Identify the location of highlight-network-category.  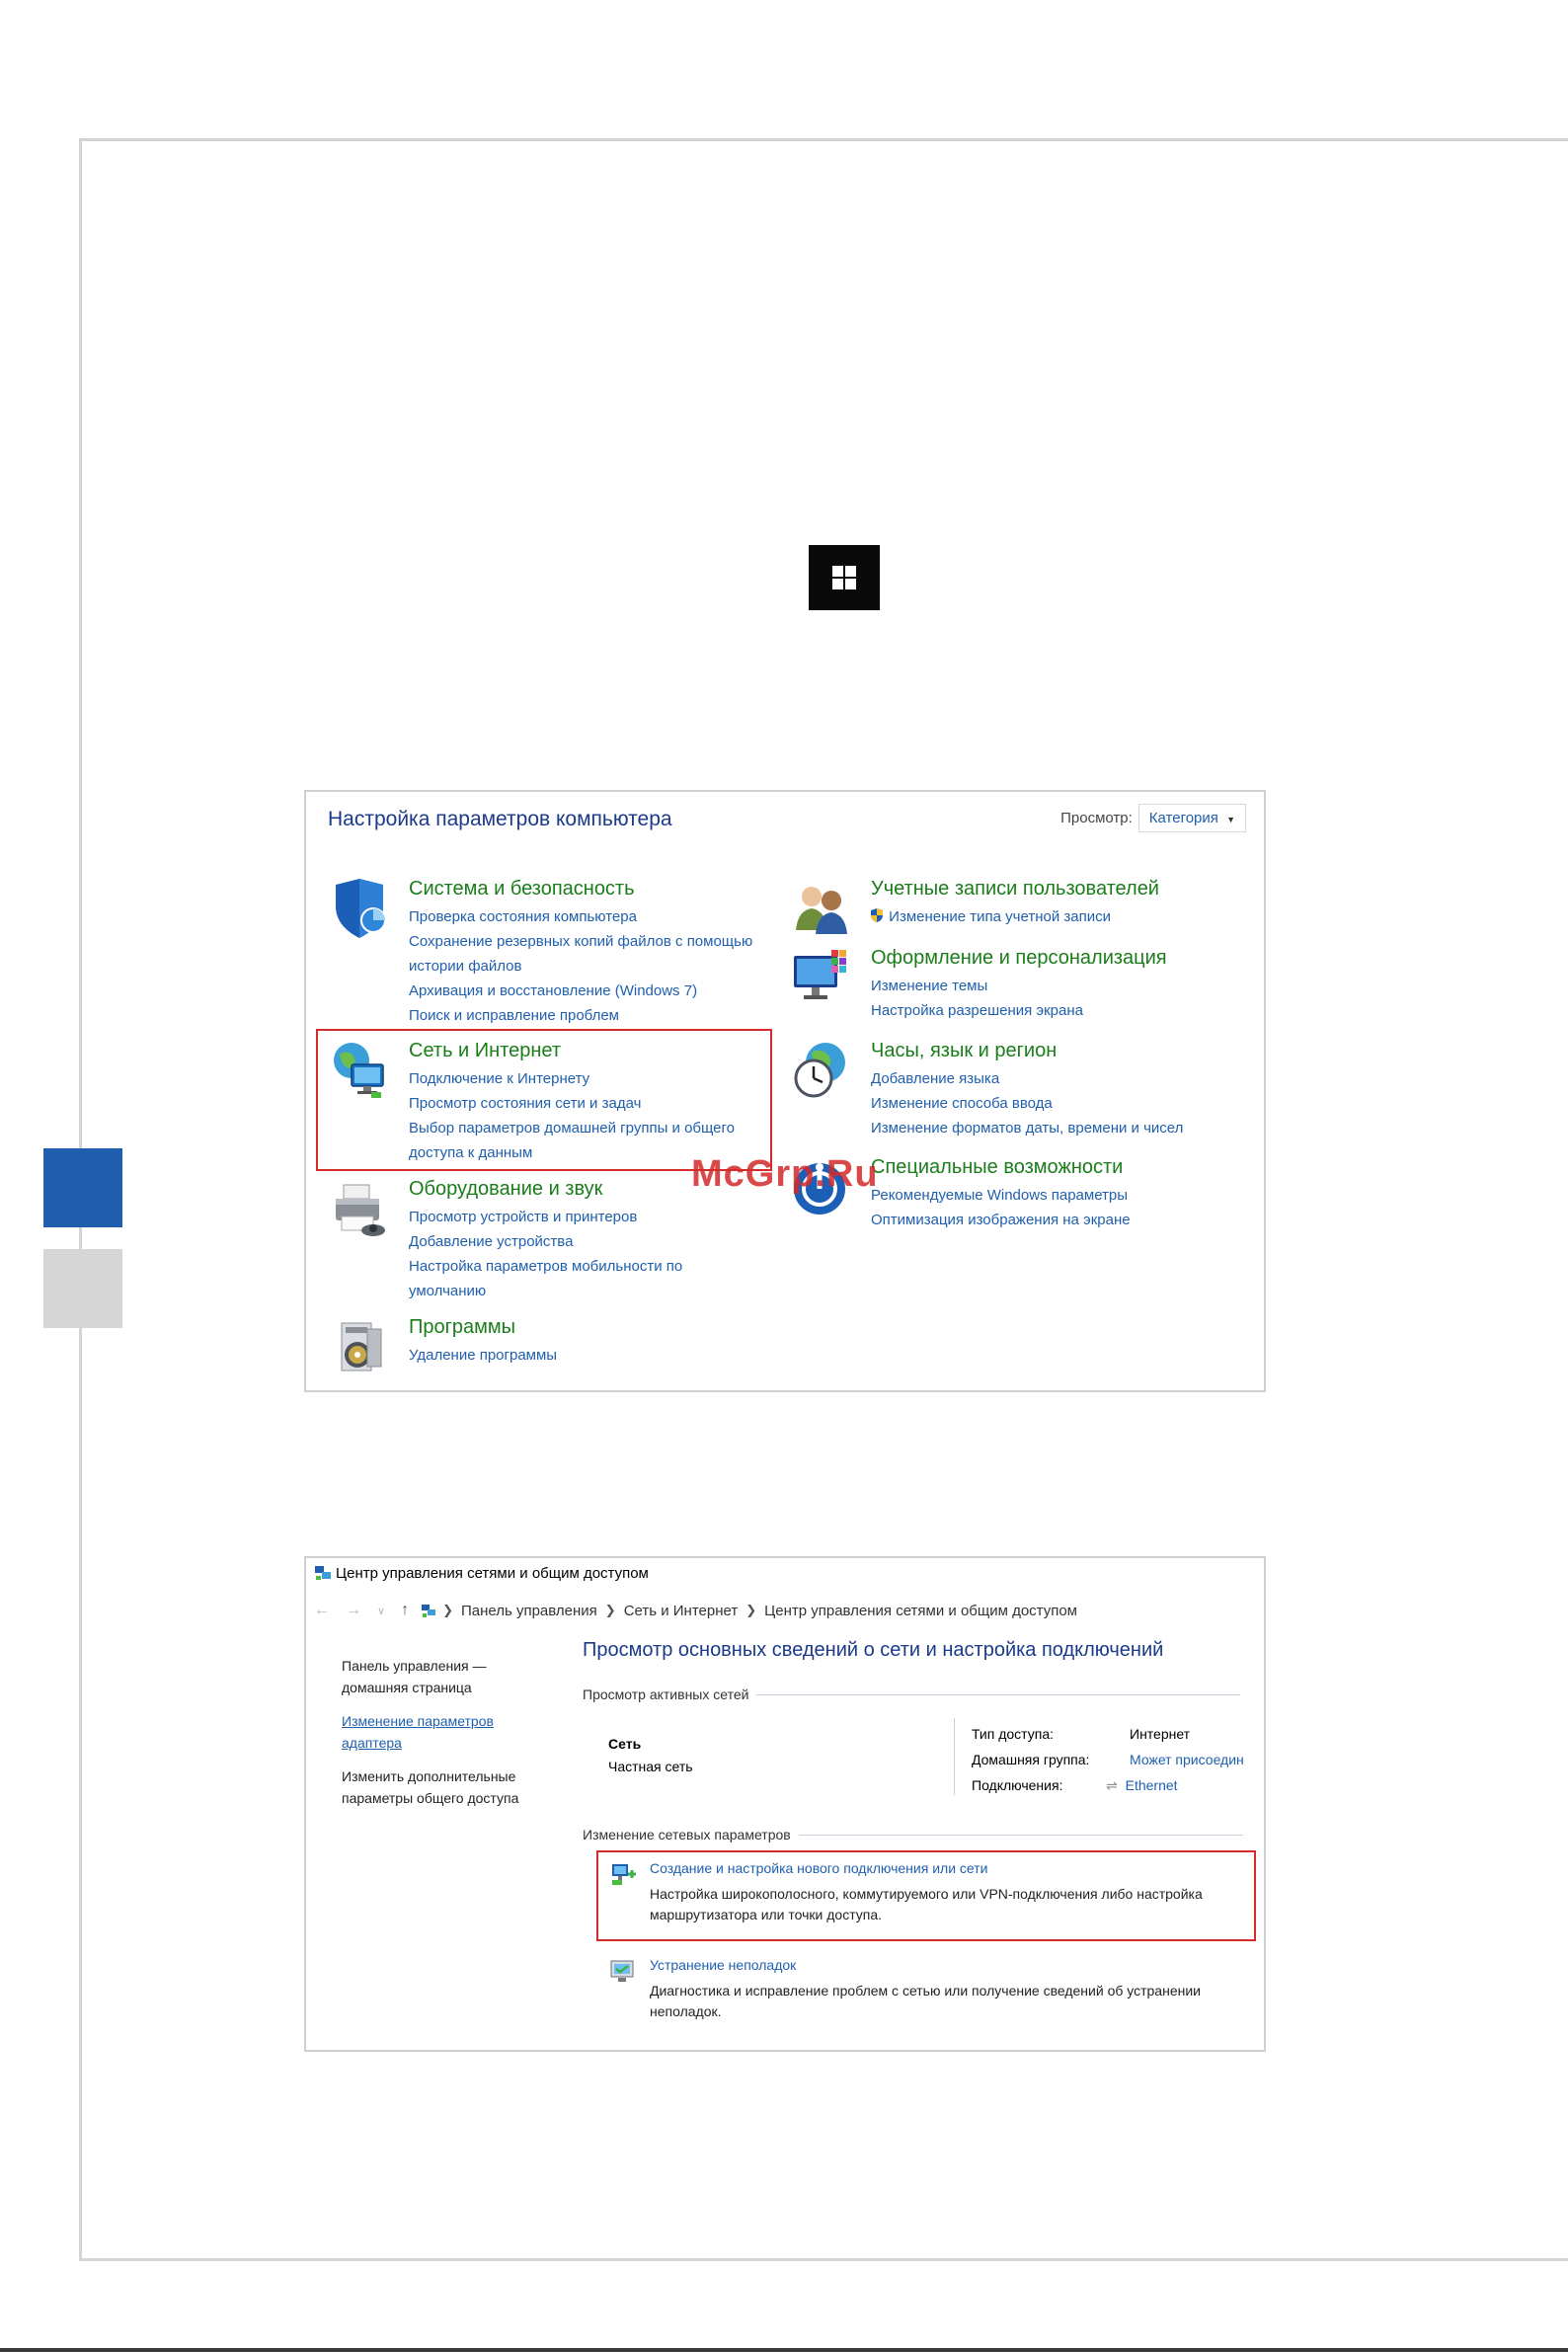
(544, 1100).